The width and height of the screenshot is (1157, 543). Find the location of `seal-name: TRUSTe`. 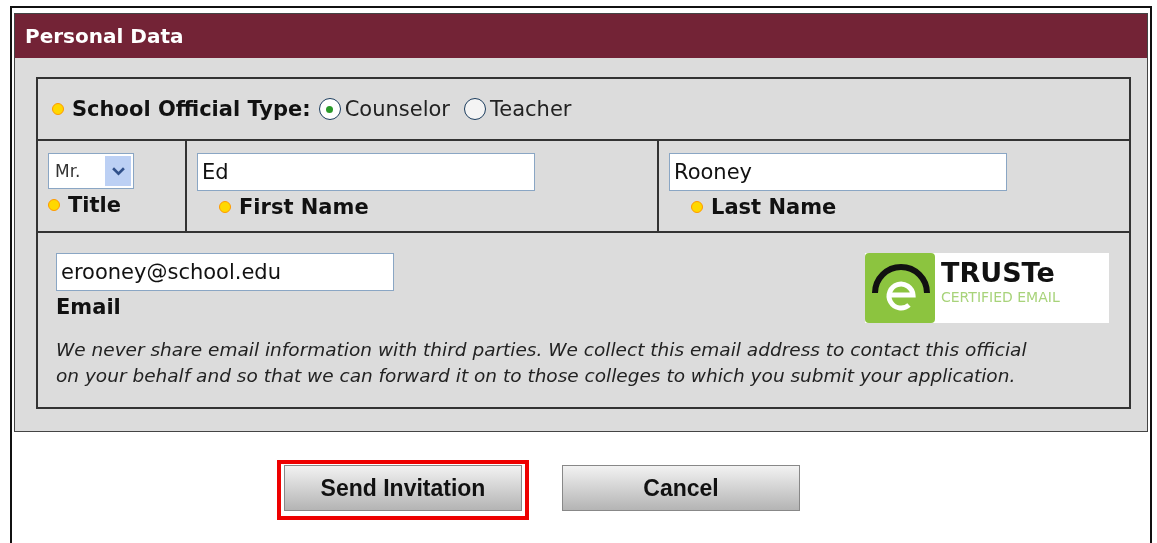

seal-name: TRUSTe is located at coordinates (998, 273).